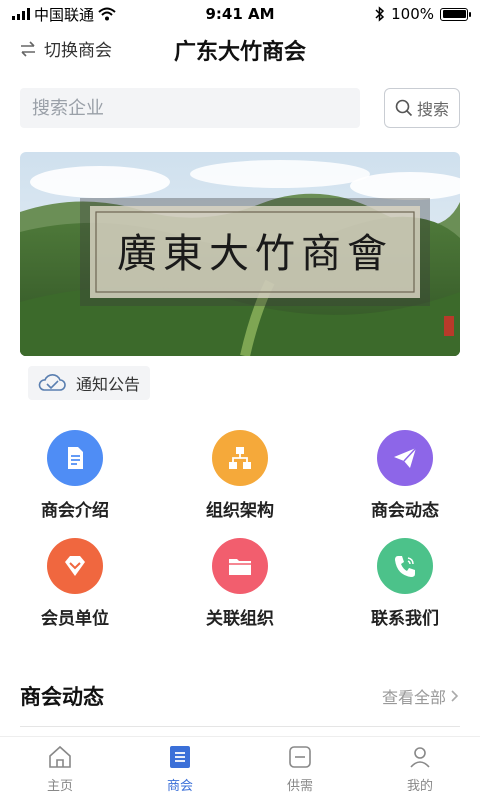 The height and width of the screenshot is (800, 480). I want to click on grid-label: 商会动态, so click(405, 511).